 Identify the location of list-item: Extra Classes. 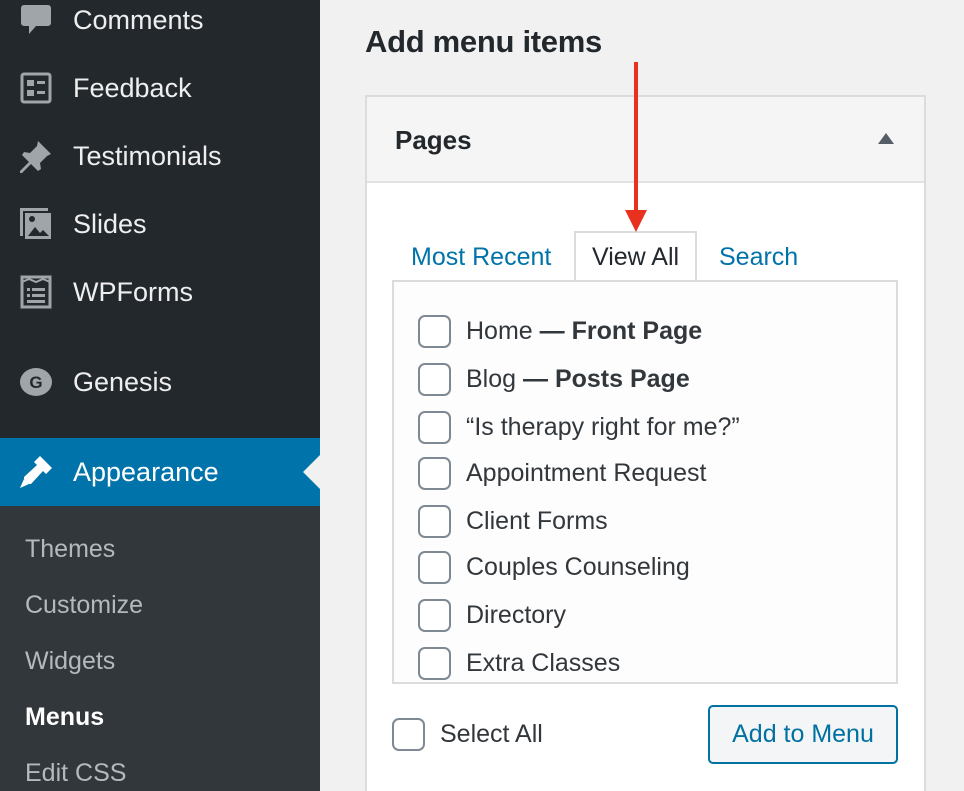
(519, 663).